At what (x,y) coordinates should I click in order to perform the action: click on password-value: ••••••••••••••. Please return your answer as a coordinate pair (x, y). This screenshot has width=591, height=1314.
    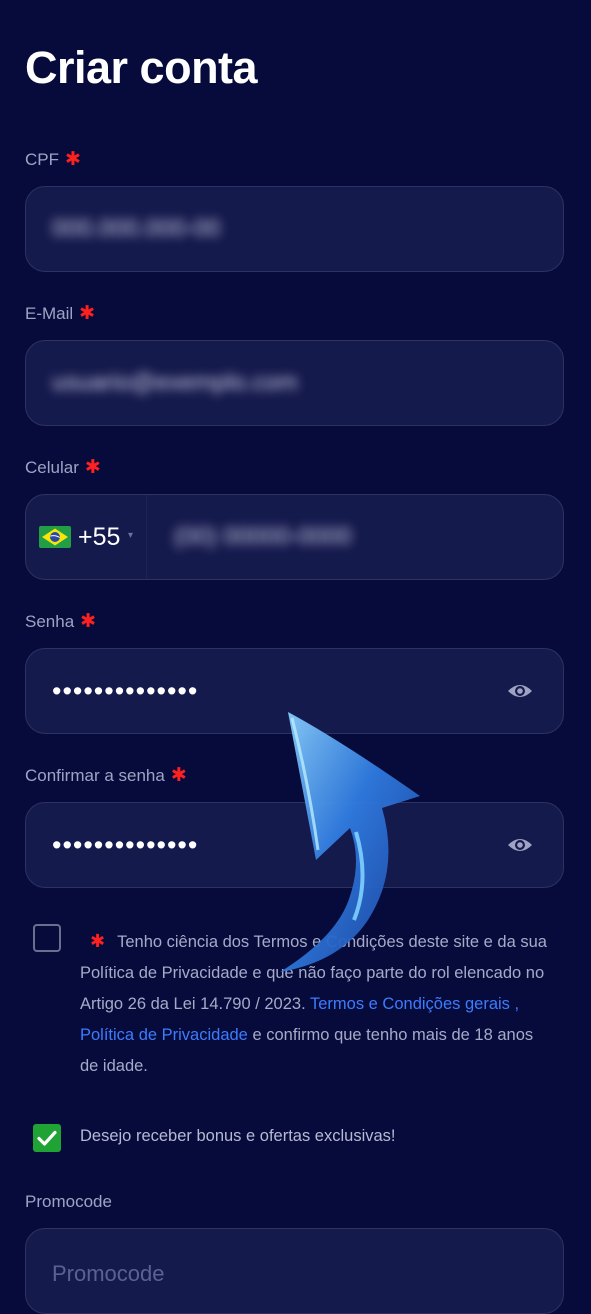
    Looking at the image, I should click on (125, 691).